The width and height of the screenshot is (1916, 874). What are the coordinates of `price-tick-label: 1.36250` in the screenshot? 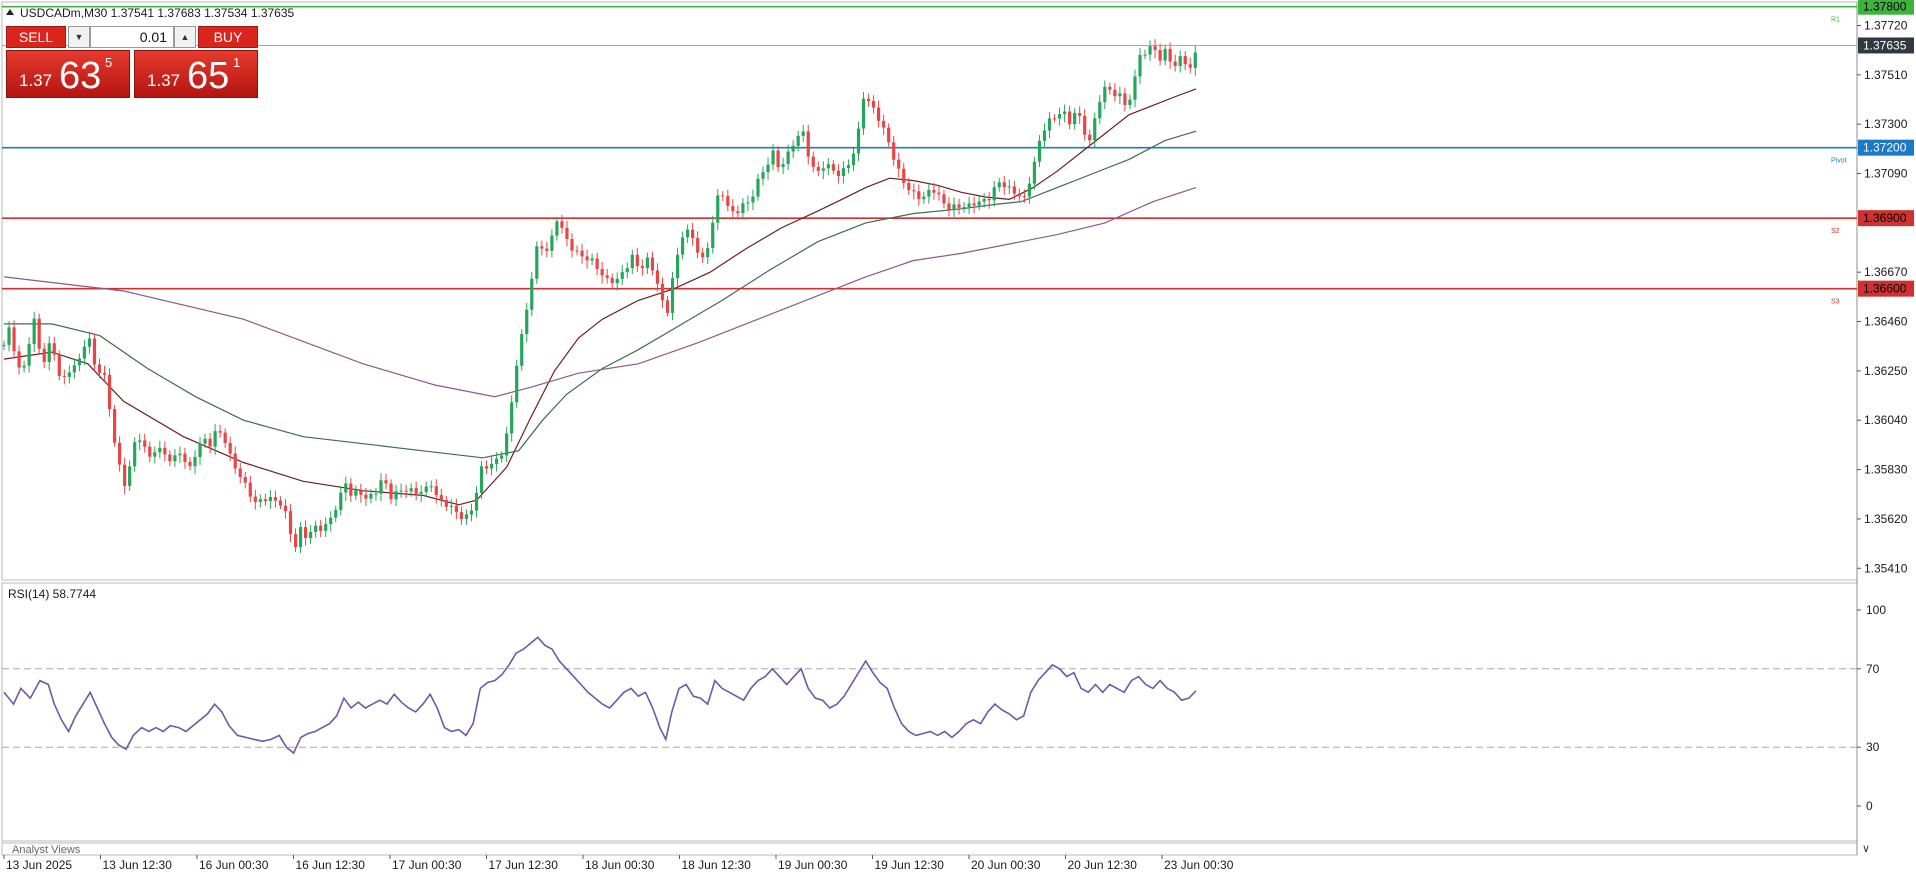 It's located at (1886, 371).